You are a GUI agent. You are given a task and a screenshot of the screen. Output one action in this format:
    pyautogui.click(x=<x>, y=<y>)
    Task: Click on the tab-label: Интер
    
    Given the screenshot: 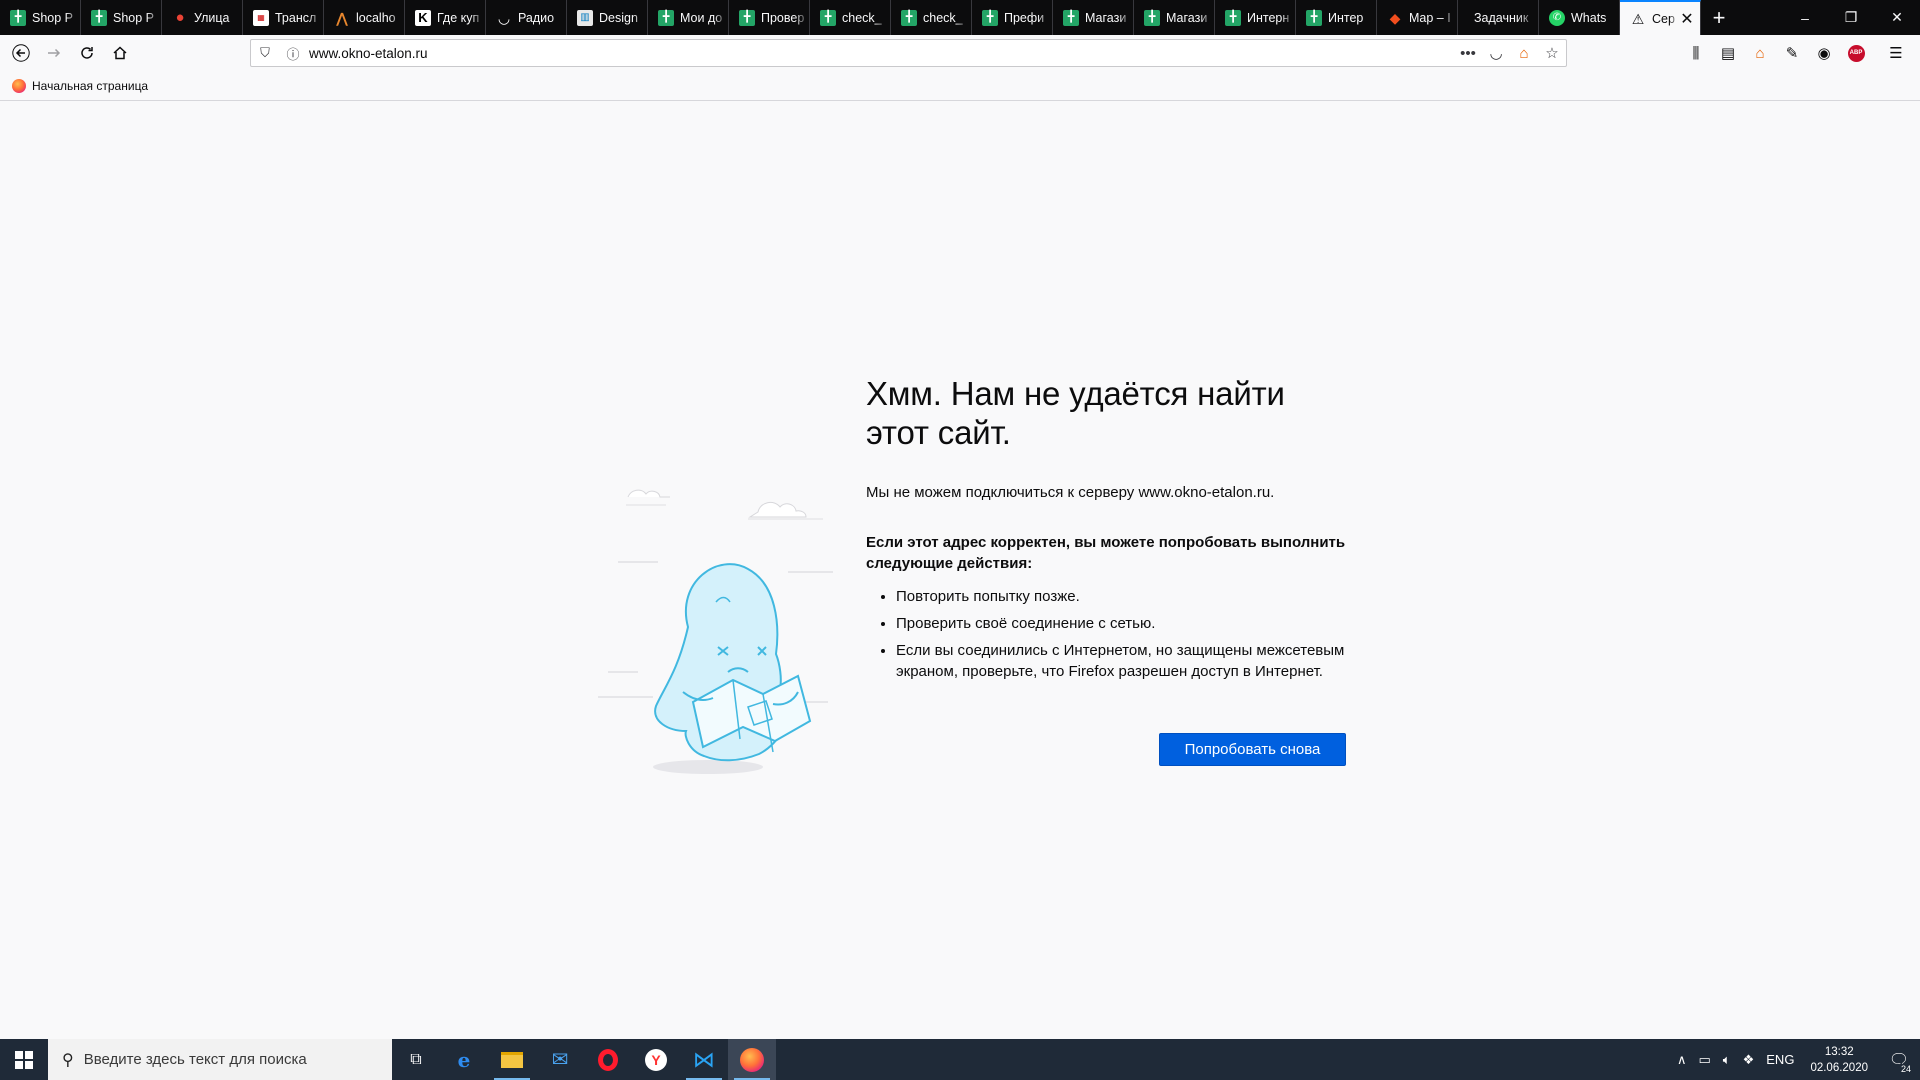 What is the action you would take?
    pyautogui.click(x=1346, y=17)
    